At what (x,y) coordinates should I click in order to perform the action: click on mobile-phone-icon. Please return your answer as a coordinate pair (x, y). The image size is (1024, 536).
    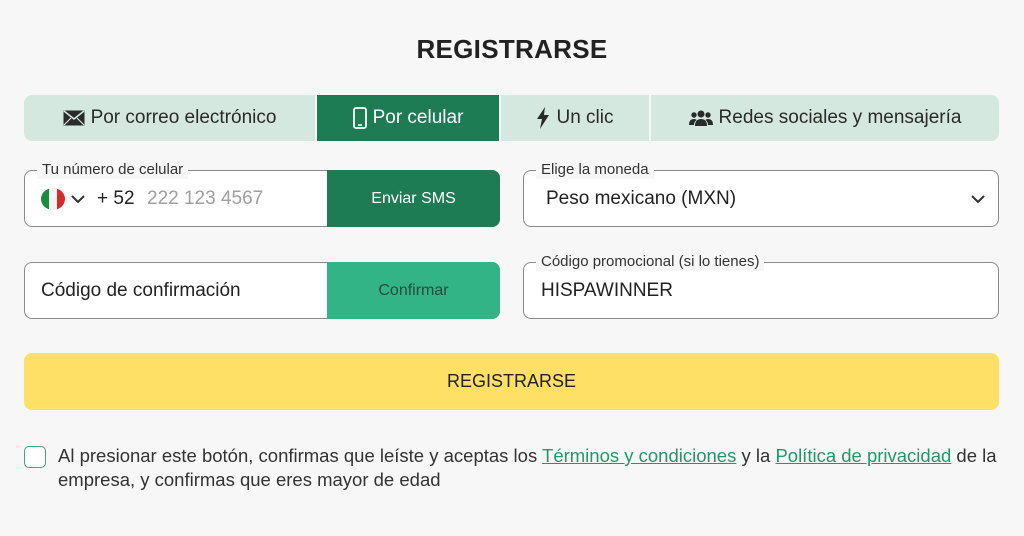
    Looking at the image, I should click on (359, 118).